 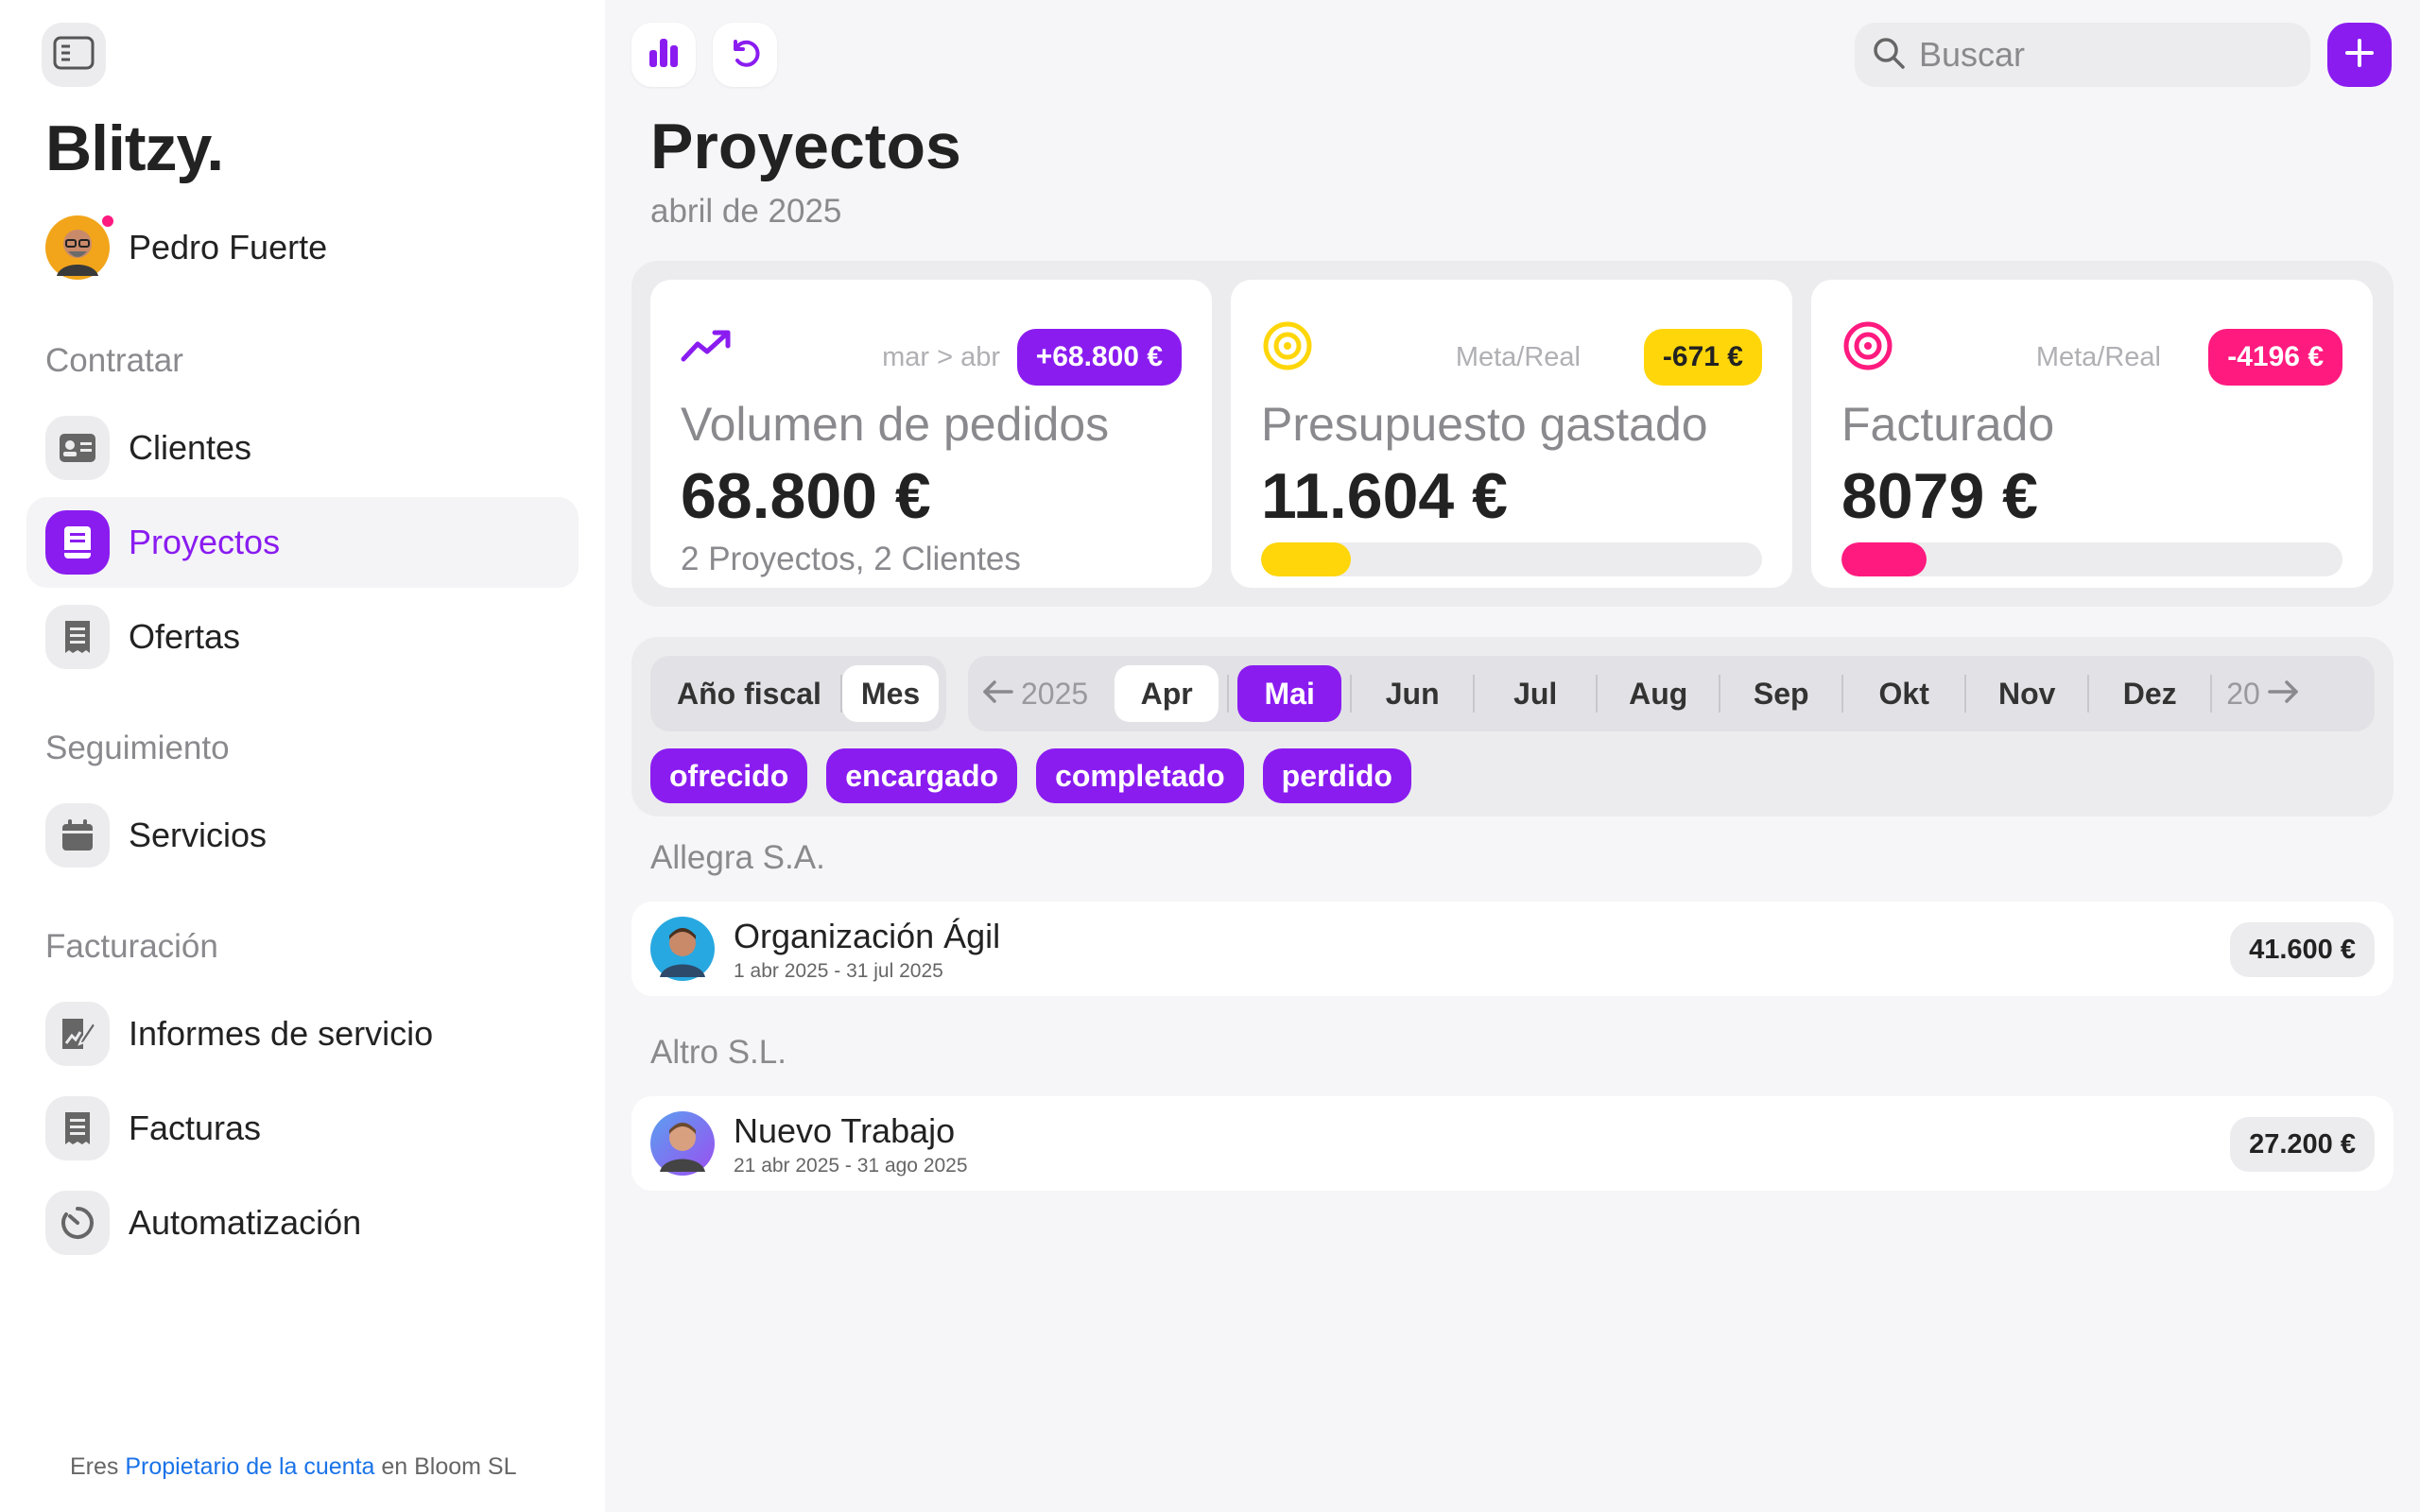 What do you see at coordinates (107, 221) in the screenshot?
I see `notification-dot` at bounding box center [107, 221].